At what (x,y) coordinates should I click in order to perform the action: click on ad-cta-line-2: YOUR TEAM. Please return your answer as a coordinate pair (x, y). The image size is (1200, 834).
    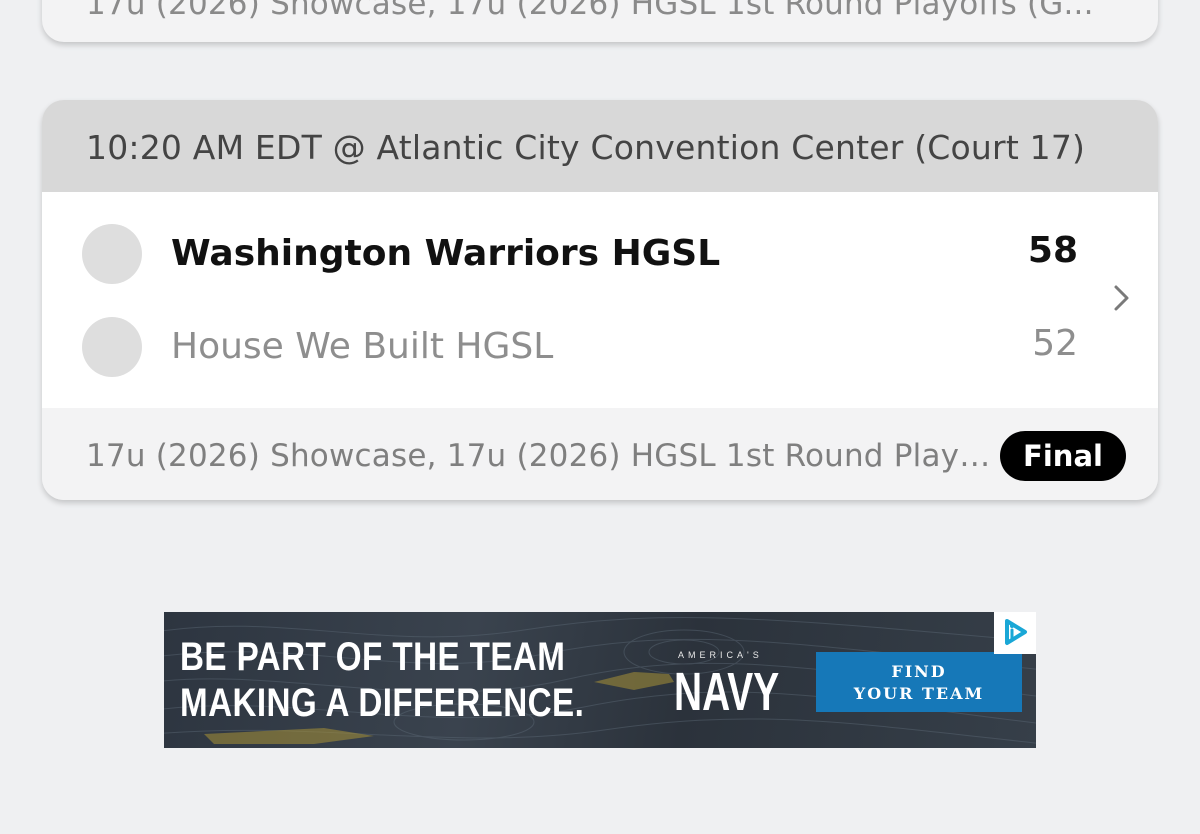
    Looking at the image, I should click on (919, 693).